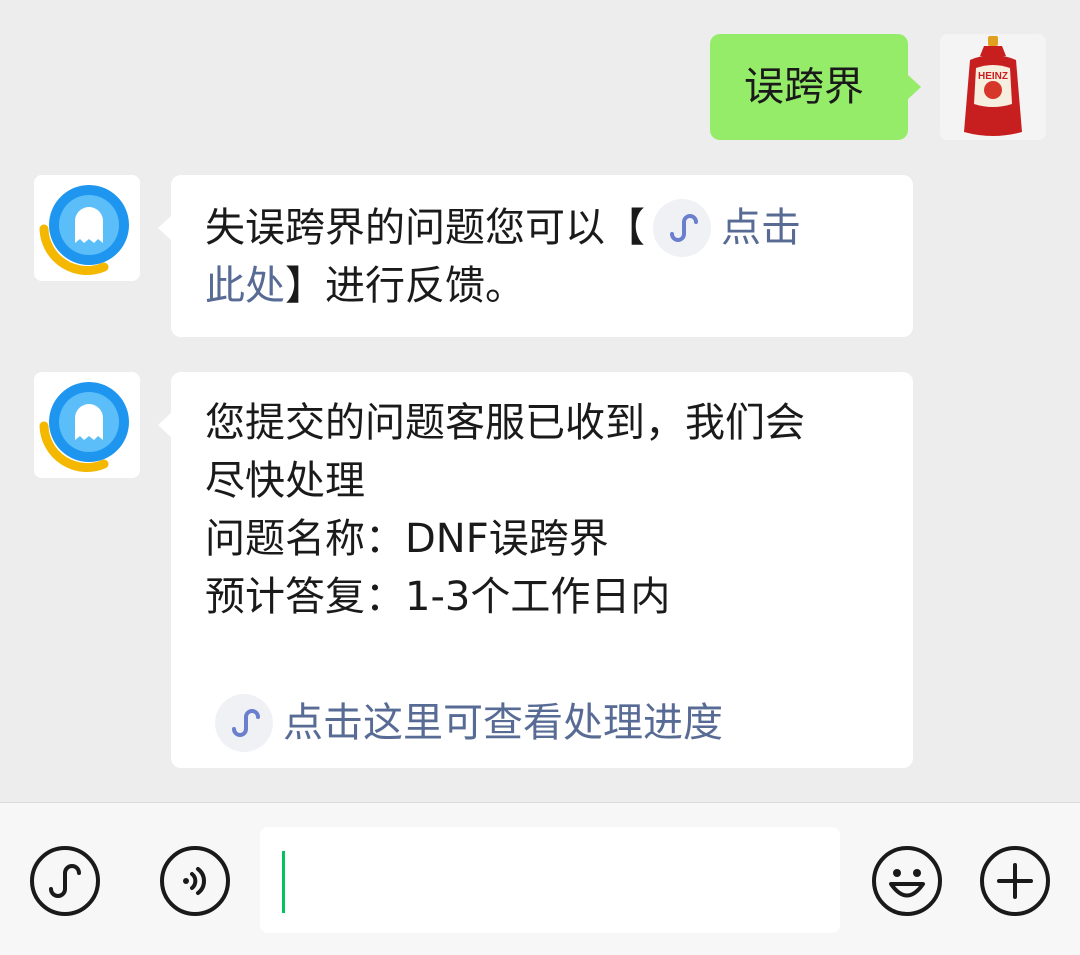 The image size is (1080, 955). I want to click on plus-button, so click(1015, 881).